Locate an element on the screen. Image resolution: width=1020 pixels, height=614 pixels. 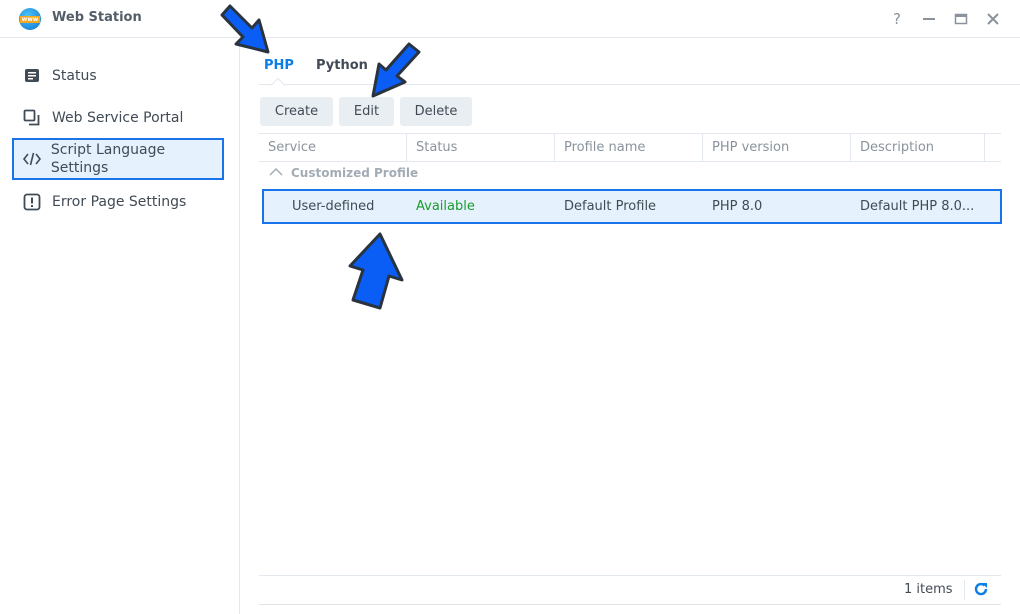
sidebar-item-label: Web Service Portal is located at coordinates (118, 118).